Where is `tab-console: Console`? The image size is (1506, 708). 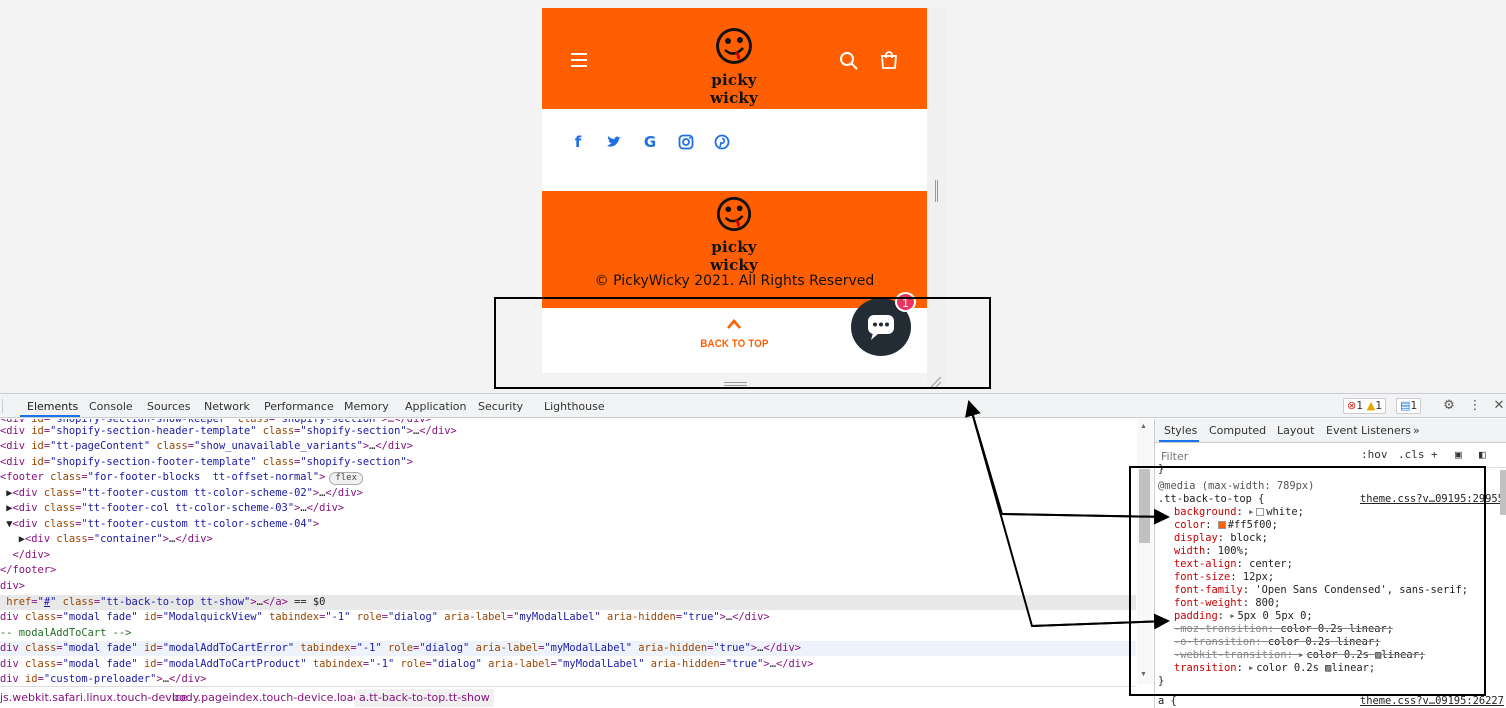
tab-console: Console is located at coordinates (111, 406).